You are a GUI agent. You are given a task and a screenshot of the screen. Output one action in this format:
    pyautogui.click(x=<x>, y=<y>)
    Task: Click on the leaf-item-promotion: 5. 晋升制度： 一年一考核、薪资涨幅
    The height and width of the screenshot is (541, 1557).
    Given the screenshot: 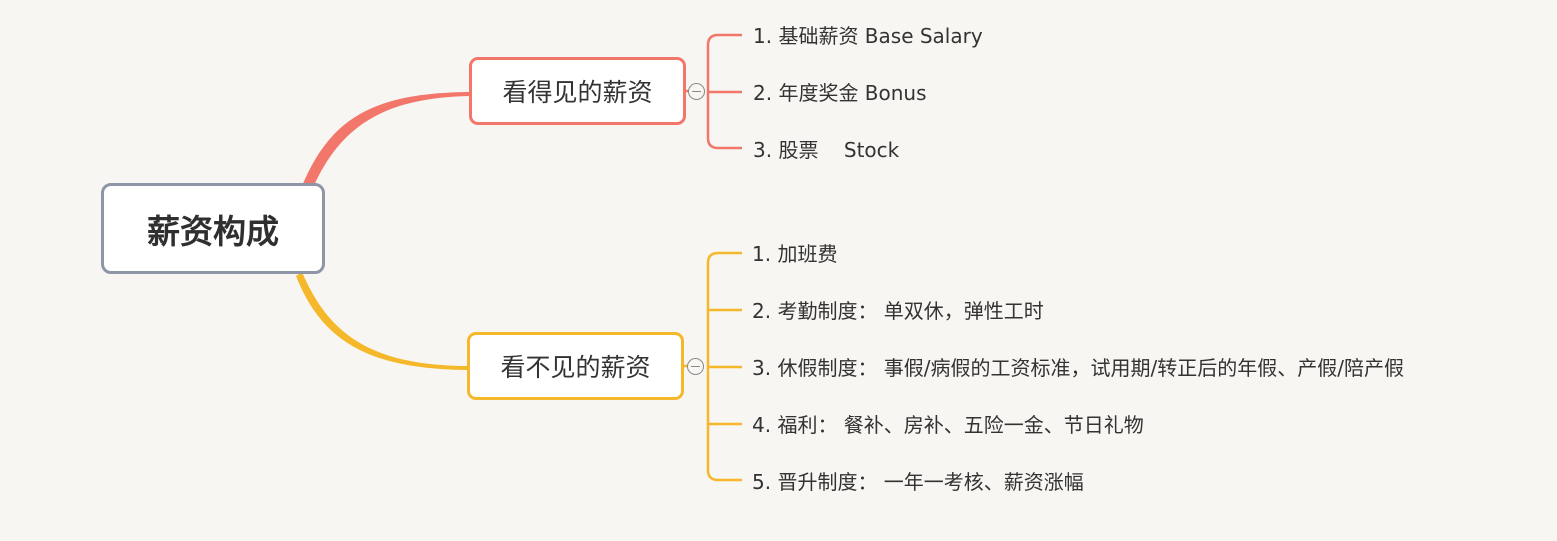 What is the action you would take?
    pyautogui.click(x=918, y=482)
    